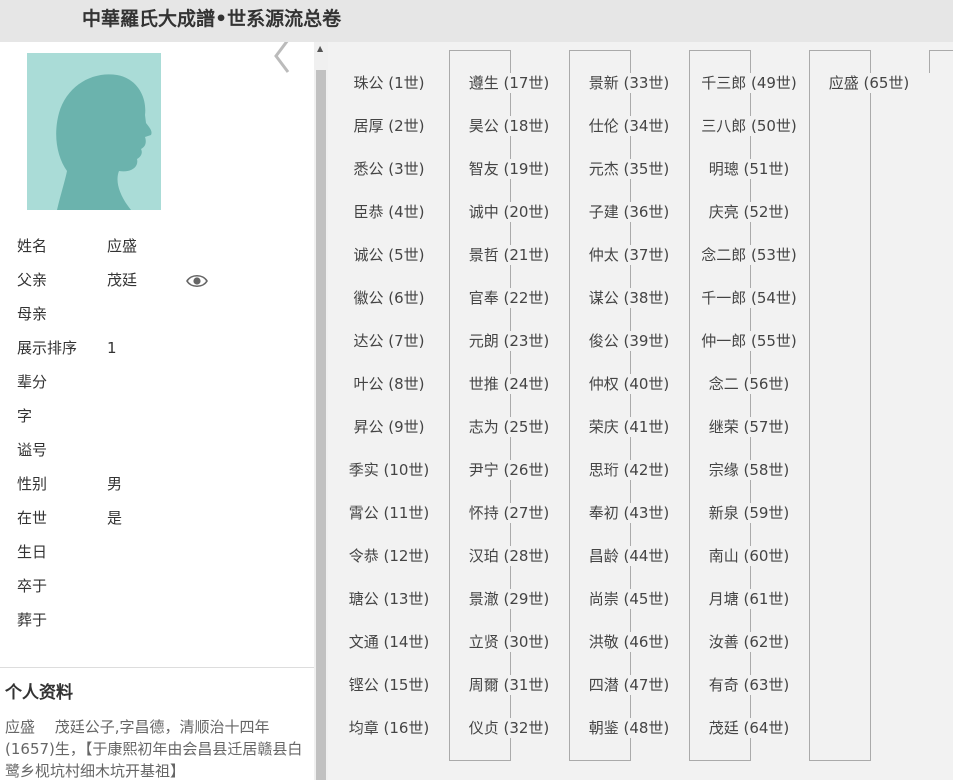 This screenshot has height=780, width=953. What do you see at coordinates (509, 255) in the screenshot?
I see `tree-node: 景哲 (21世)` at bounding box center [509, 255].